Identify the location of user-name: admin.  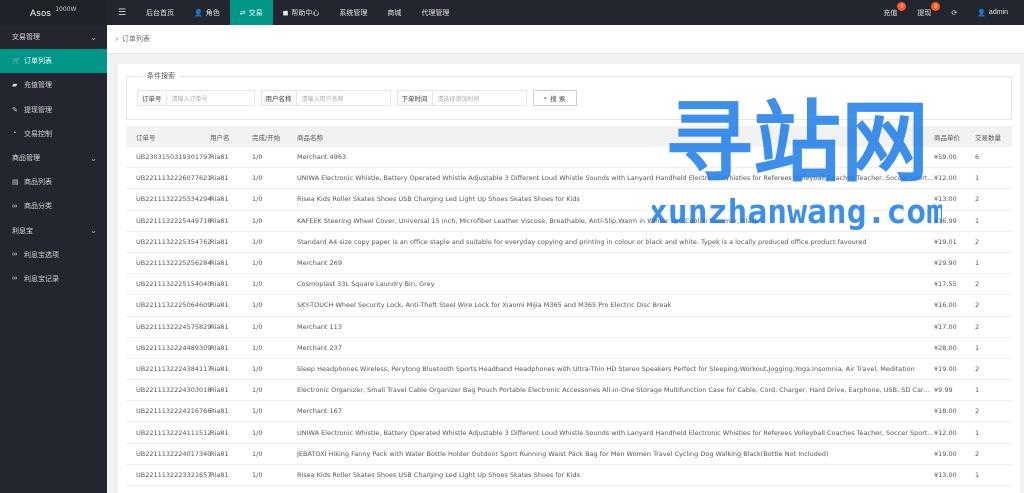
(998, 12).